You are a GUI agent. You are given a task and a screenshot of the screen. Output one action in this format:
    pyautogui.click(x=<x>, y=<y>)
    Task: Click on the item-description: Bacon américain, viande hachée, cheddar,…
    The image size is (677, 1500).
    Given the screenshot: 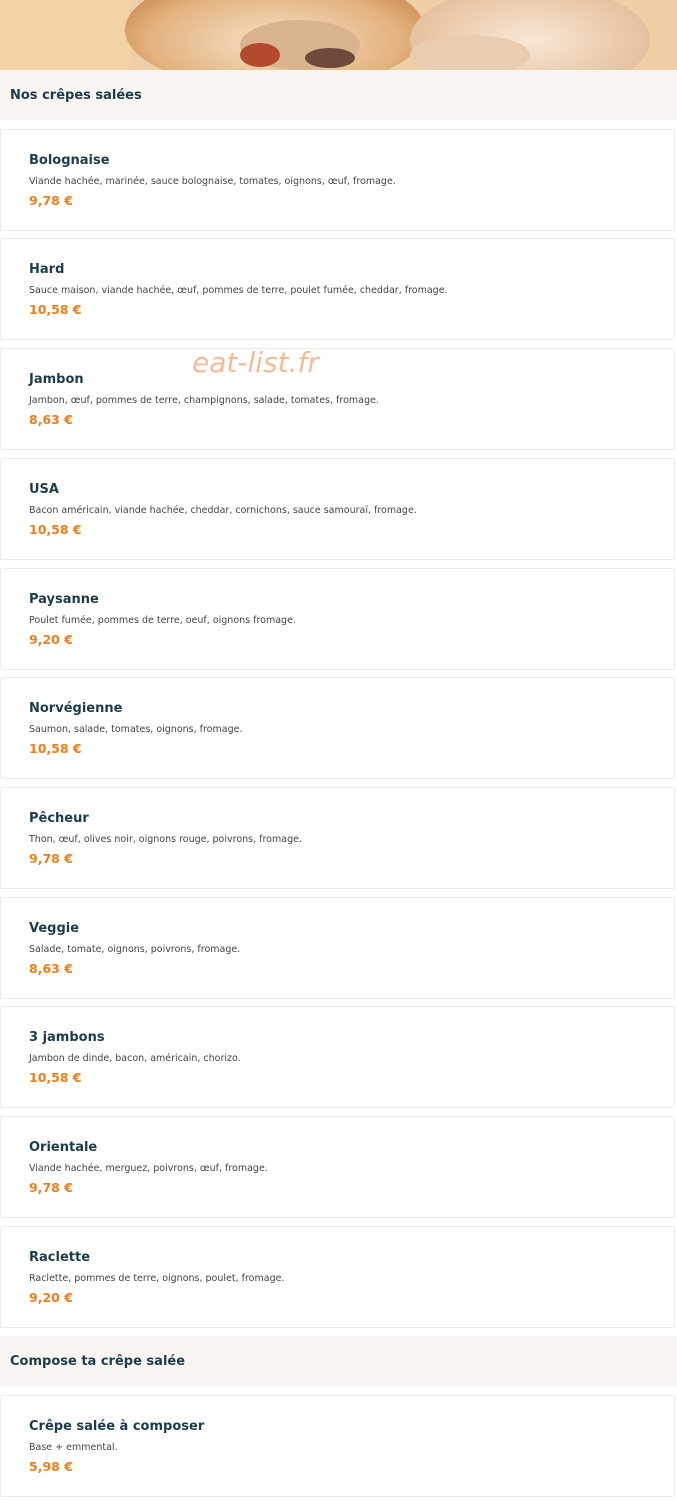 What is the action you would take?
    pyautogui.click(x=223, y=510)
    